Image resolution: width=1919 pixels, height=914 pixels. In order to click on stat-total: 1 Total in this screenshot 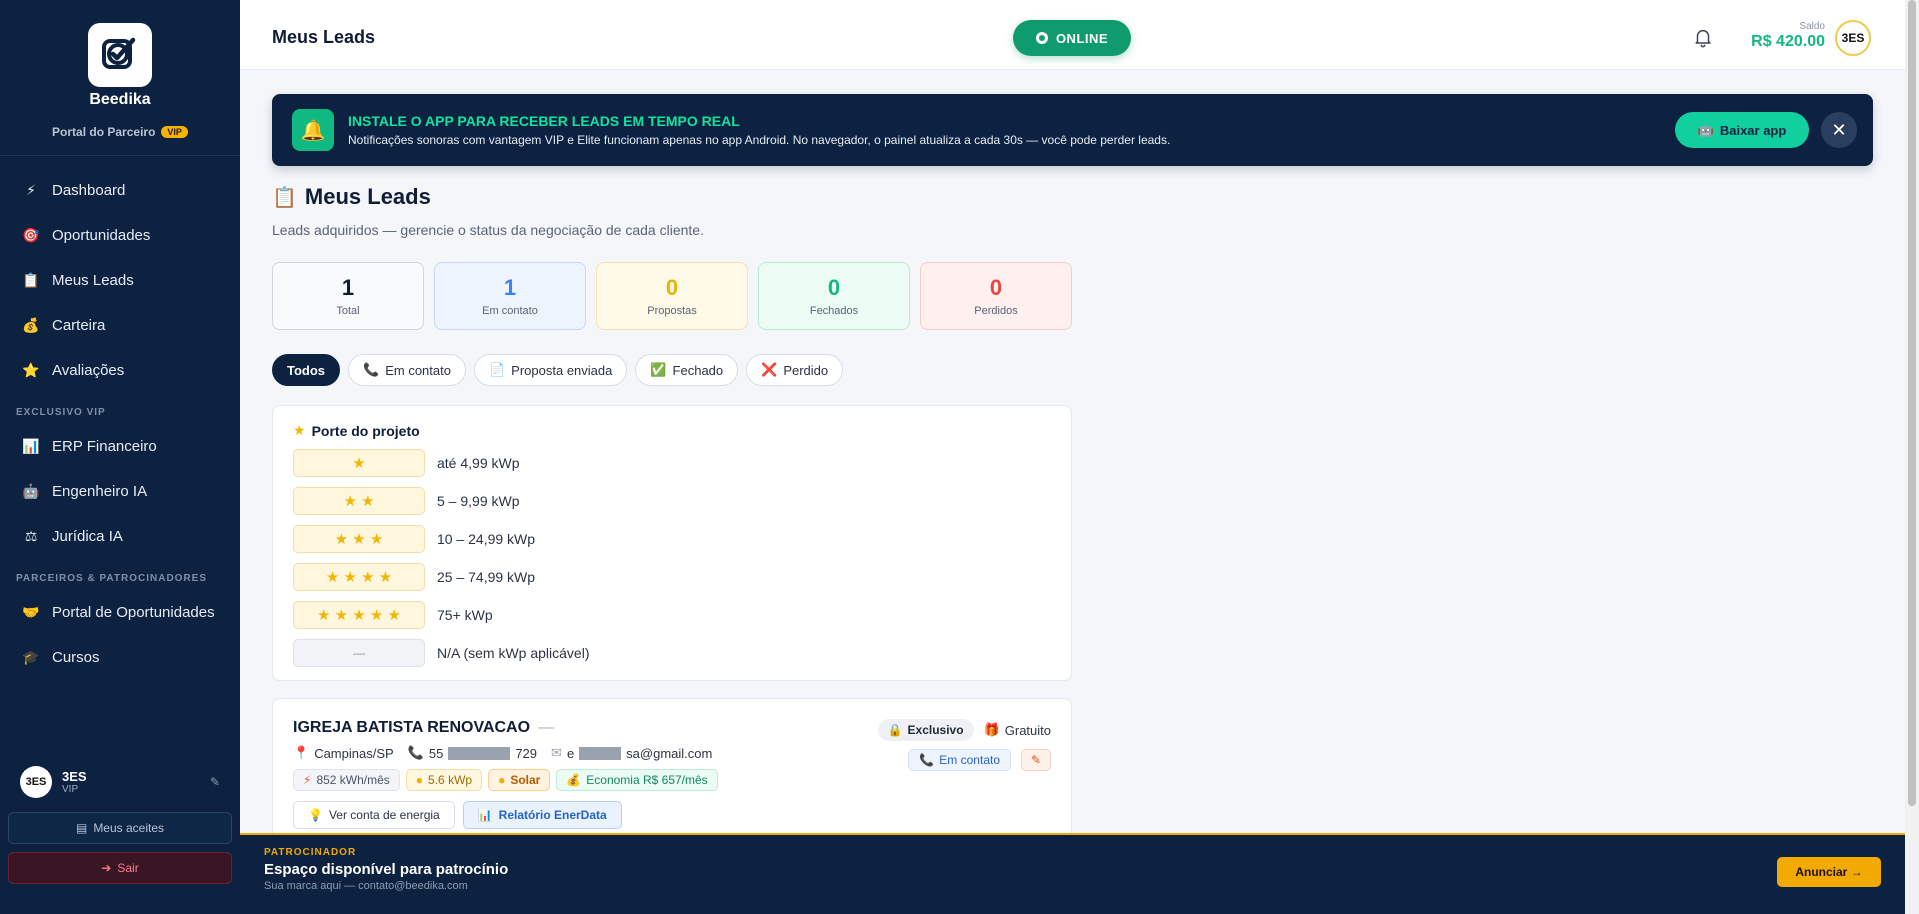, I will do `click(348, 296)`.